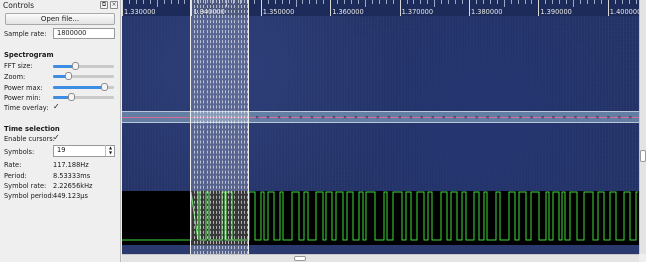 The height and width of the screenshot is (262, 646). What do you see at coordinates (487, 12) in the screenshot?
I see `axis-tick-label: 1.380000` at bounding box center [487, 12].